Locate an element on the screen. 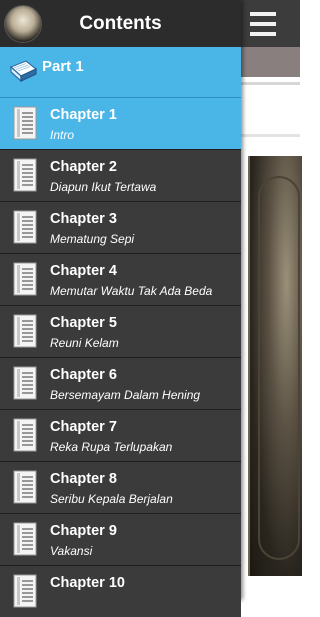 The width and height of the screenshot is (320, 617). chapter-title: Chapter 3 is located at coordinates (83, 219).